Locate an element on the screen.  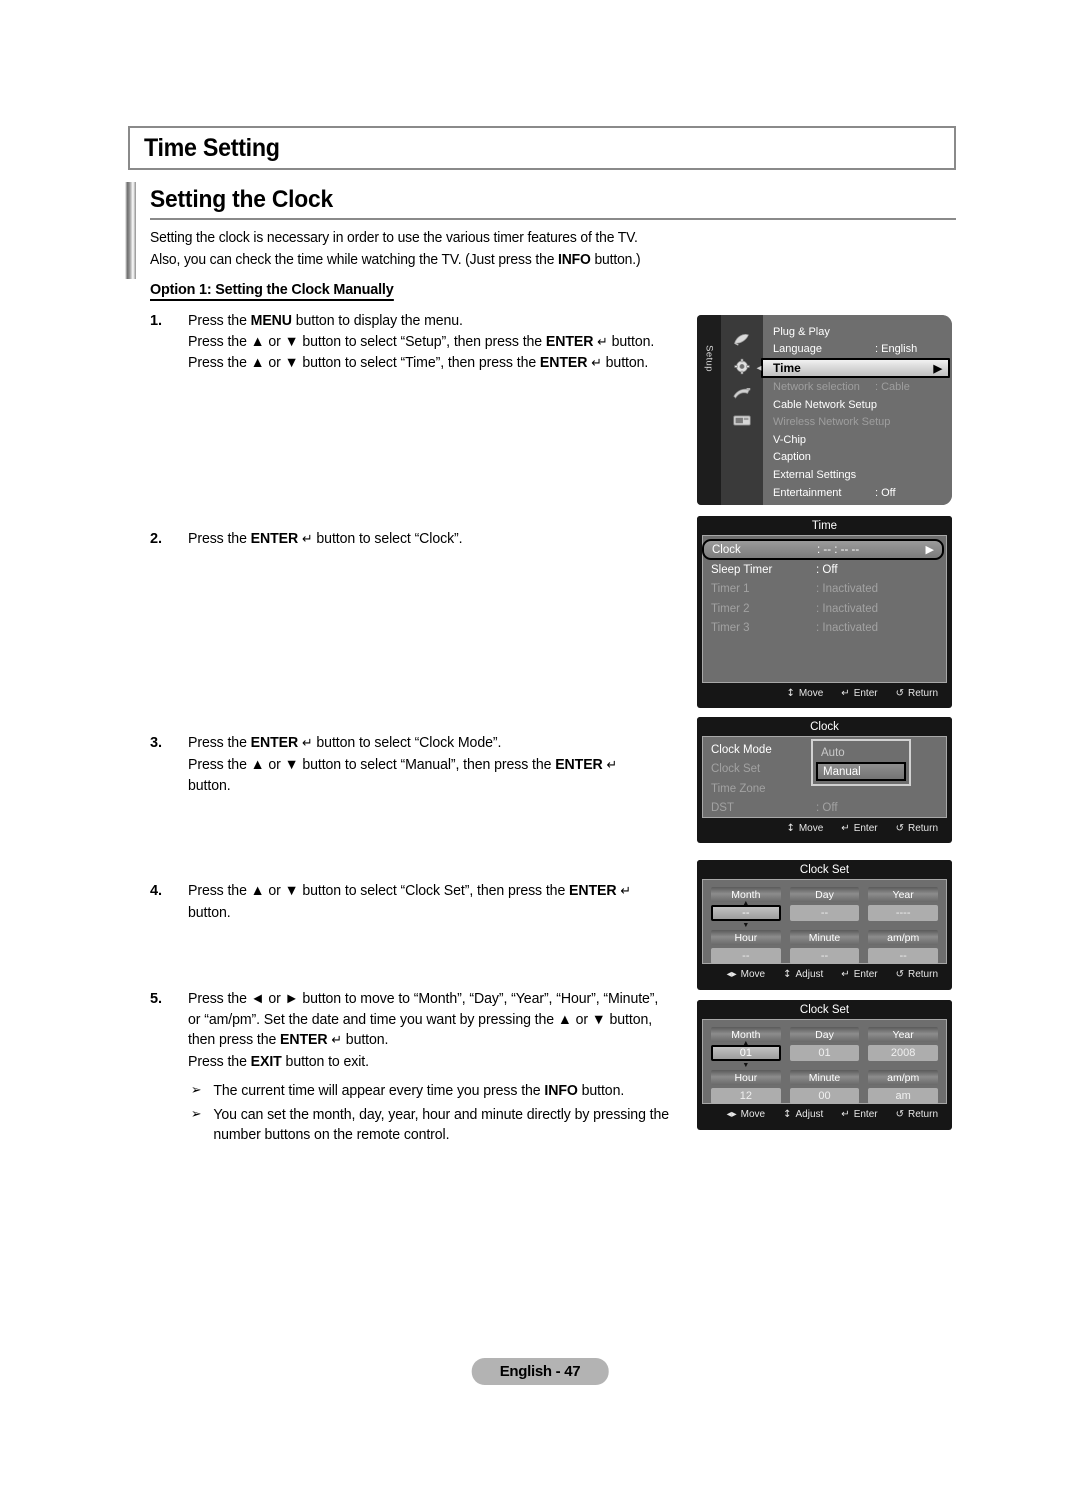
setup-item-label: Entertainment is located at coordinates (807, 492).